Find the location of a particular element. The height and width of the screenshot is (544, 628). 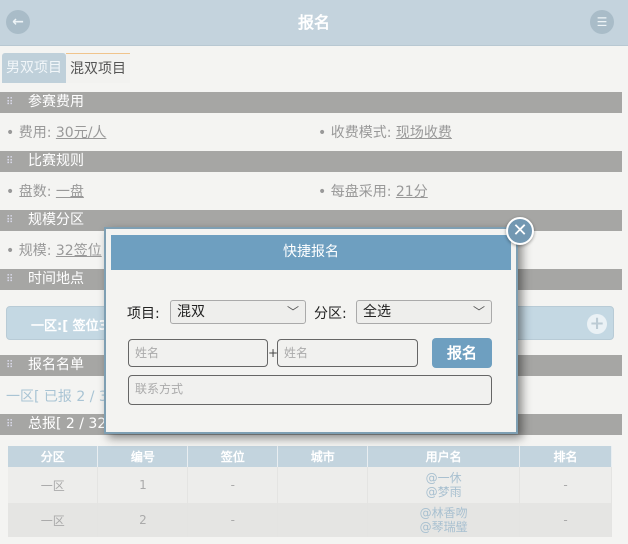

submit-register-button: 报名 is located at coordinates (462, 353).